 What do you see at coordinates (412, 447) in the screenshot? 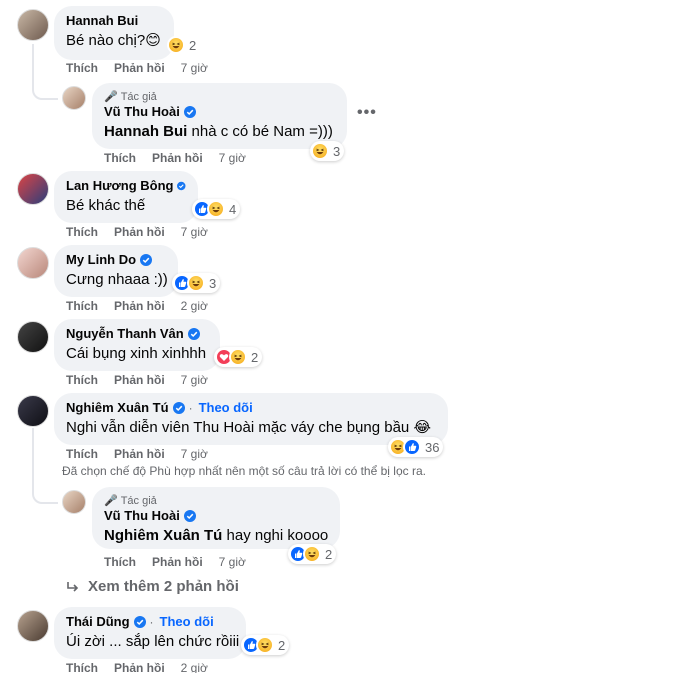
I see `like-reaction-icon` at bounding box center [412, 447].